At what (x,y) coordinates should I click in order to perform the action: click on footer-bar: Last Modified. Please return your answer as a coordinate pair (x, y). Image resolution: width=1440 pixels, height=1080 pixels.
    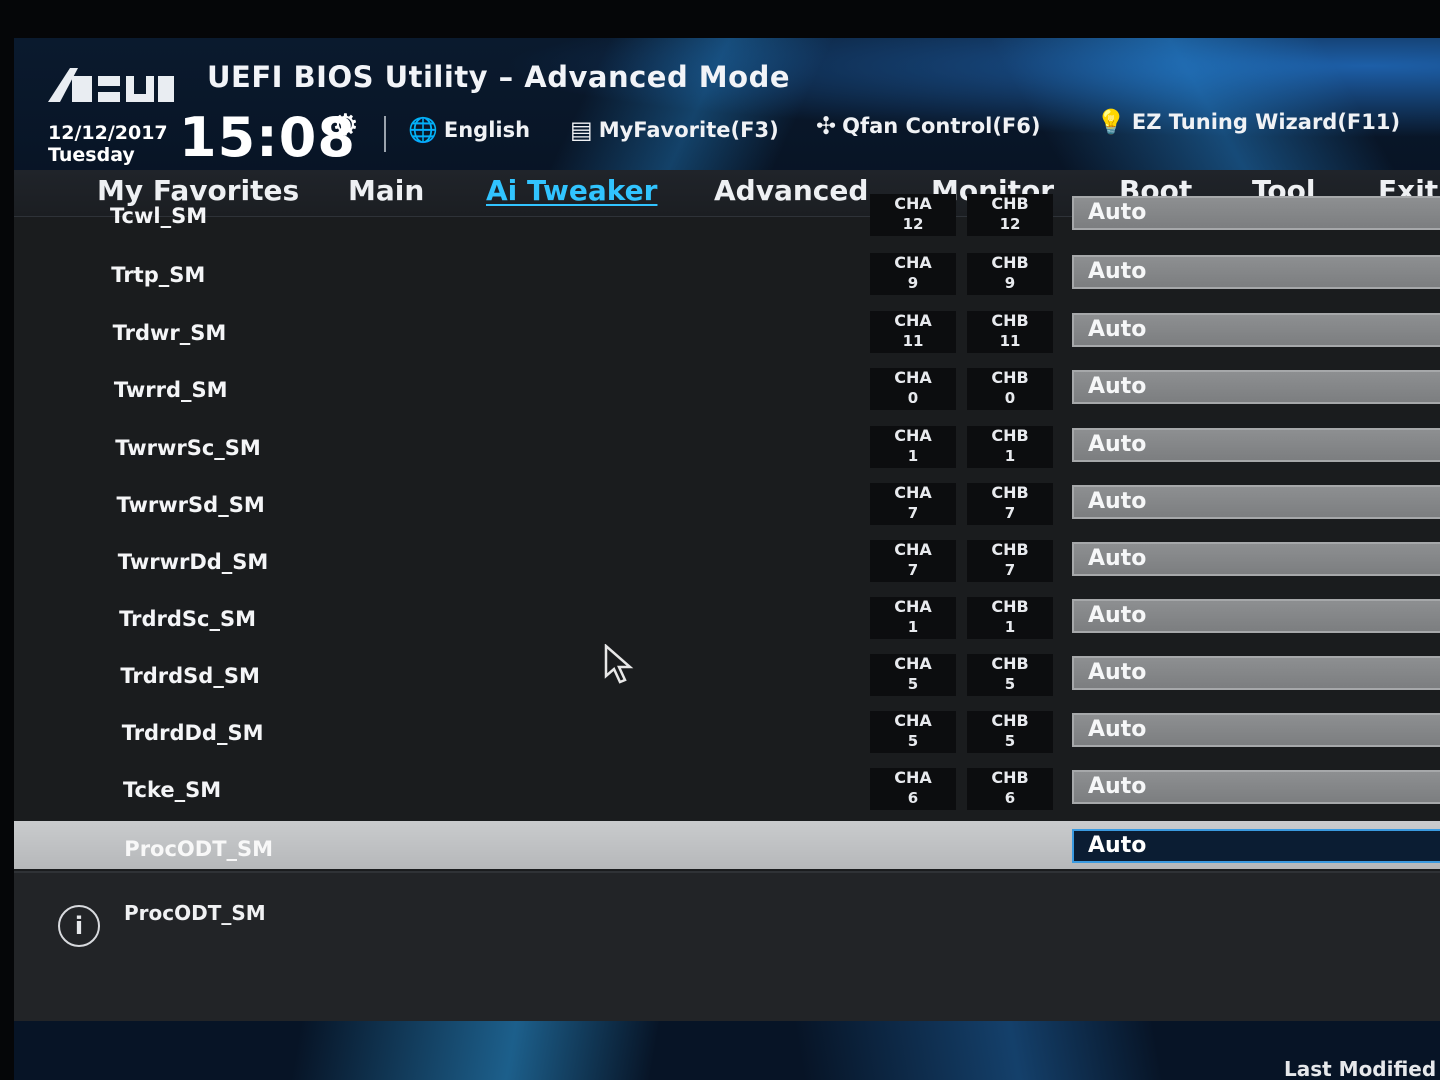
    Looking at the image, I should click on (727, 1050).